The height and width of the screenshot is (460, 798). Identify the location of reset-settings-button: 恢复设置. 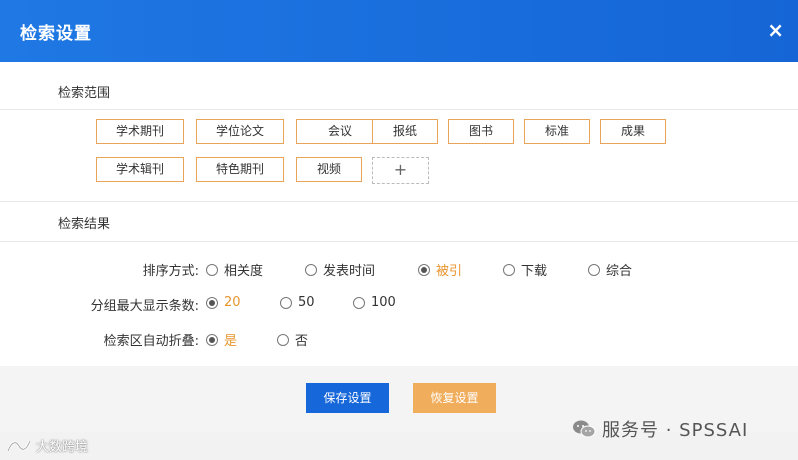
(454, 398).